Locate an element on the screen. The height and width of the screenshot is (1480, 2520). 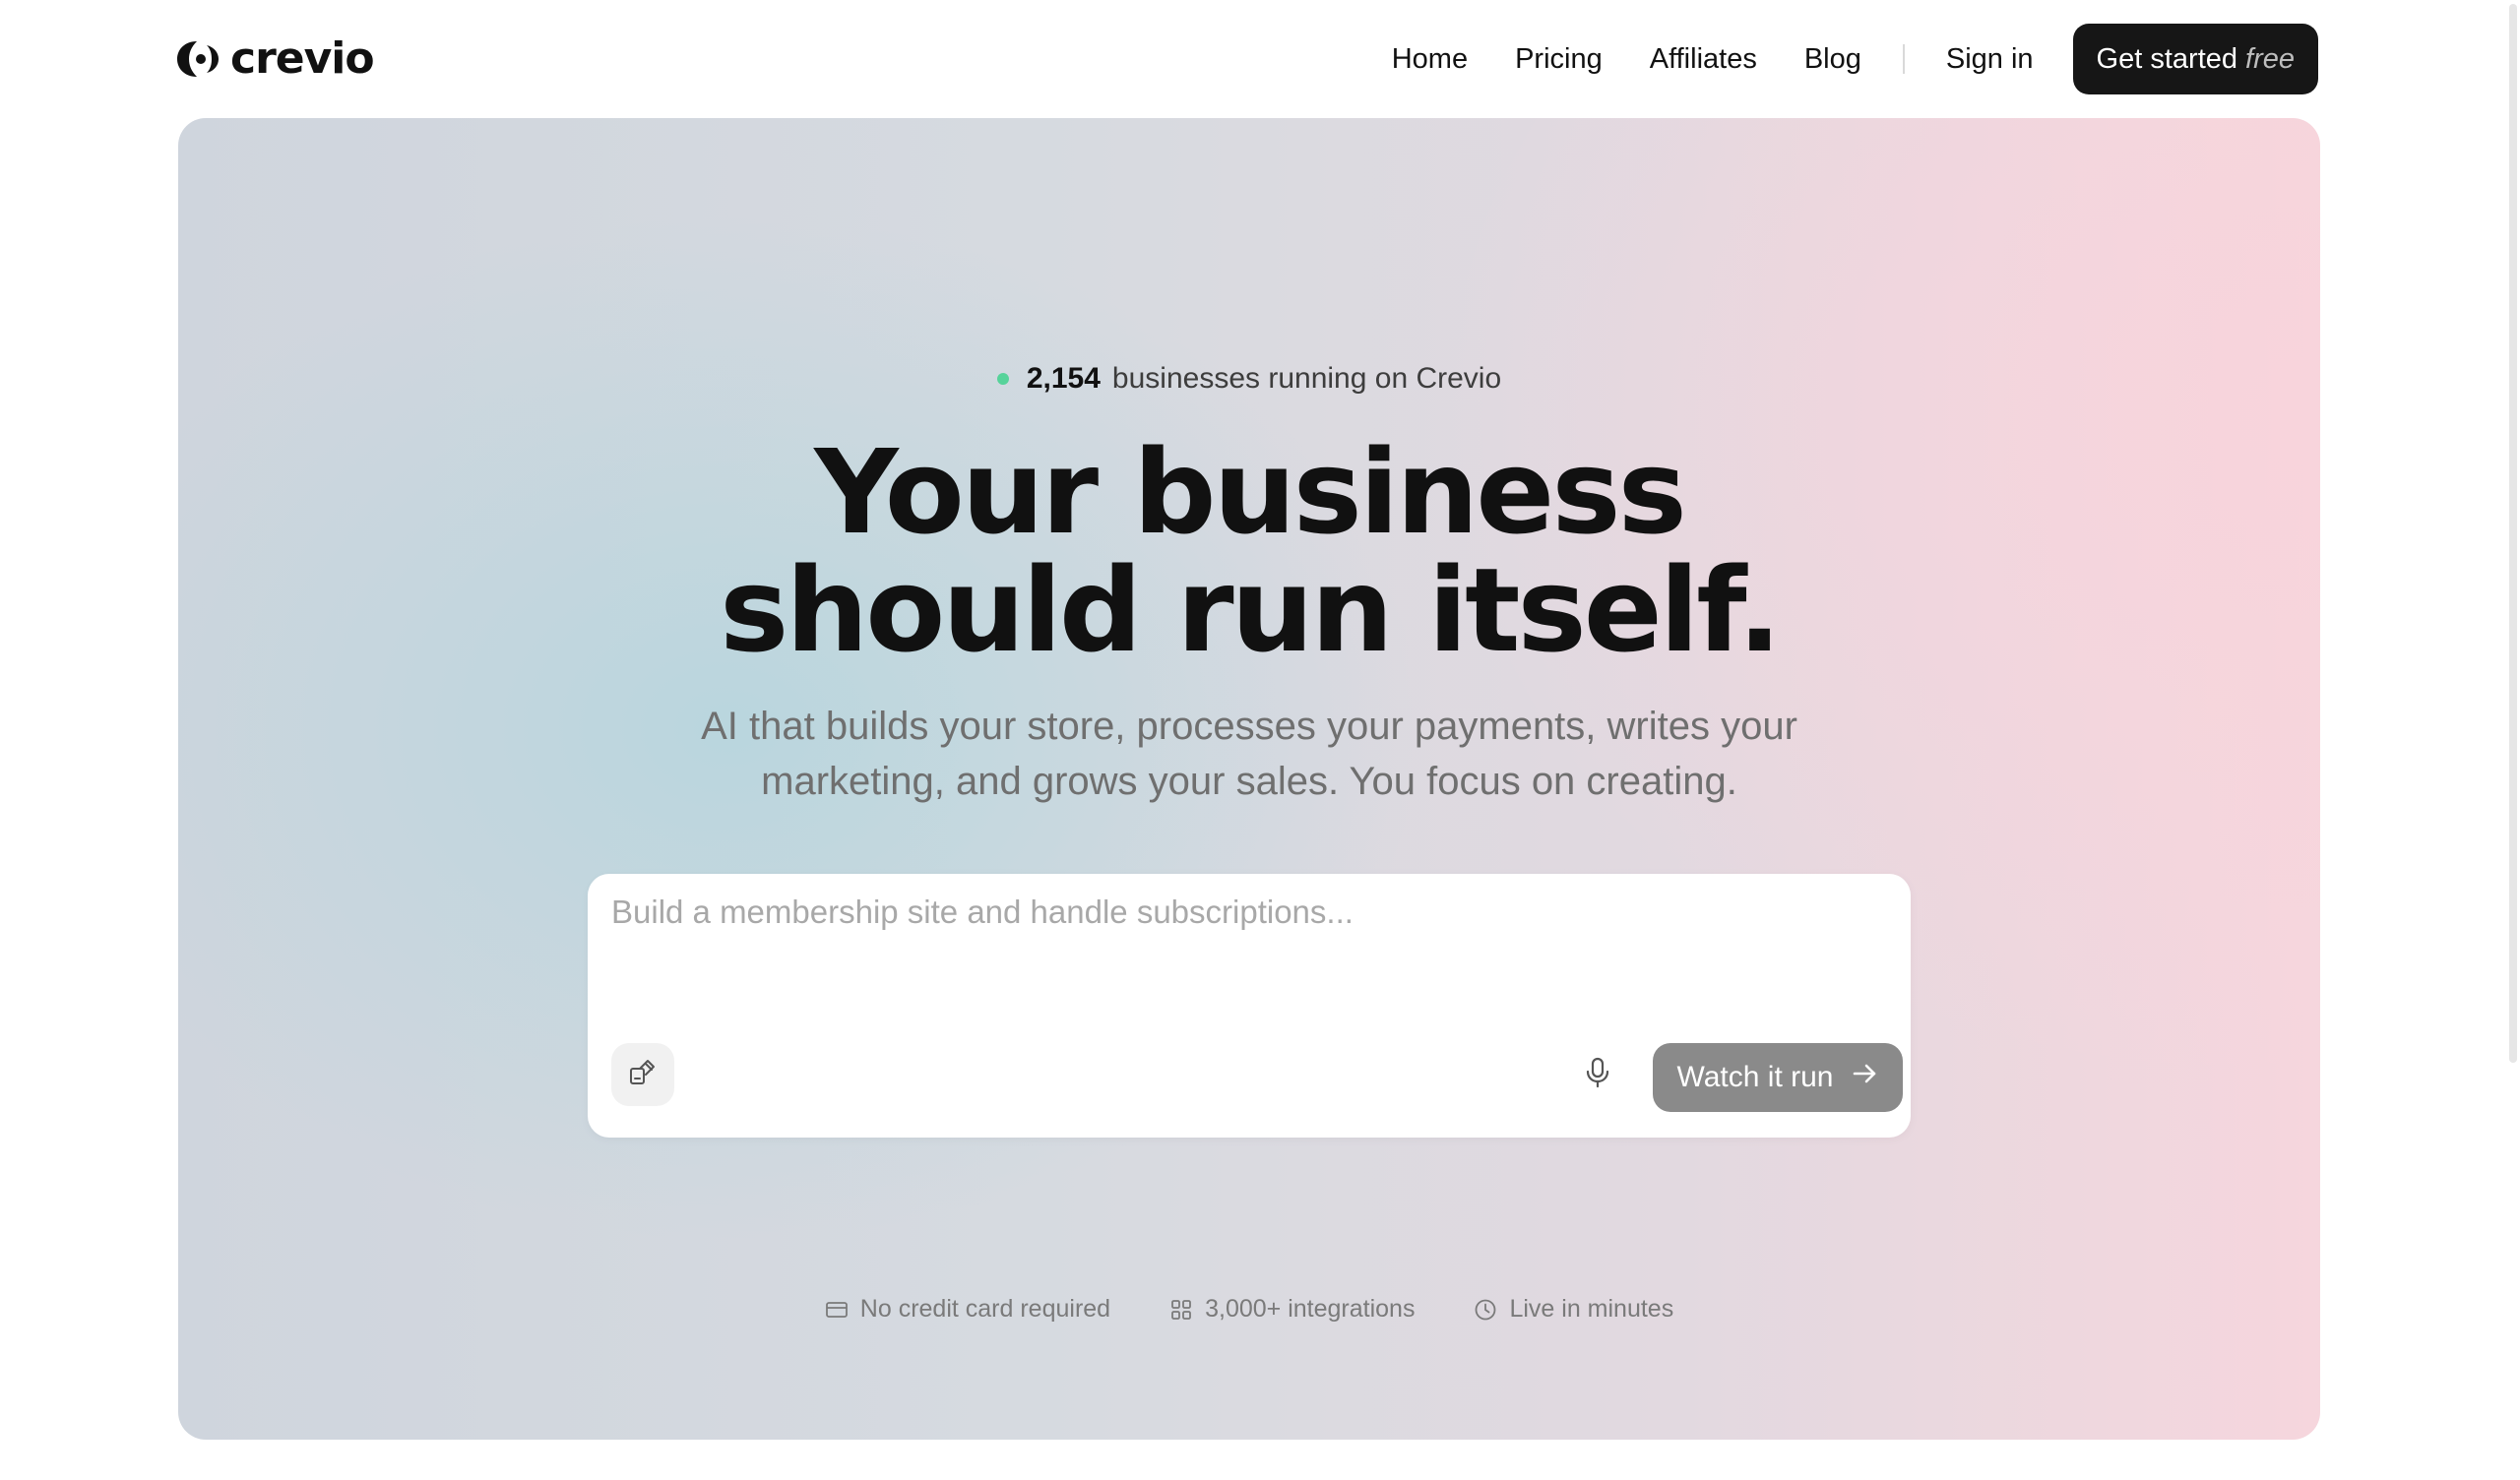
get-started-free-label: free is located at coordinates (2270, 58).